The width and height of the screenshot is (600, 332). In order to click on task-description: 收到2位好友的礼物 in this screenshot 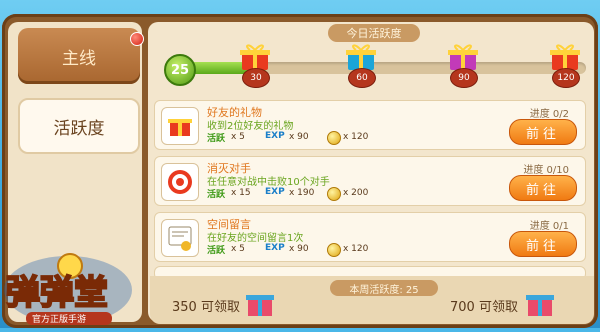, I will do `click(250, 126)`.